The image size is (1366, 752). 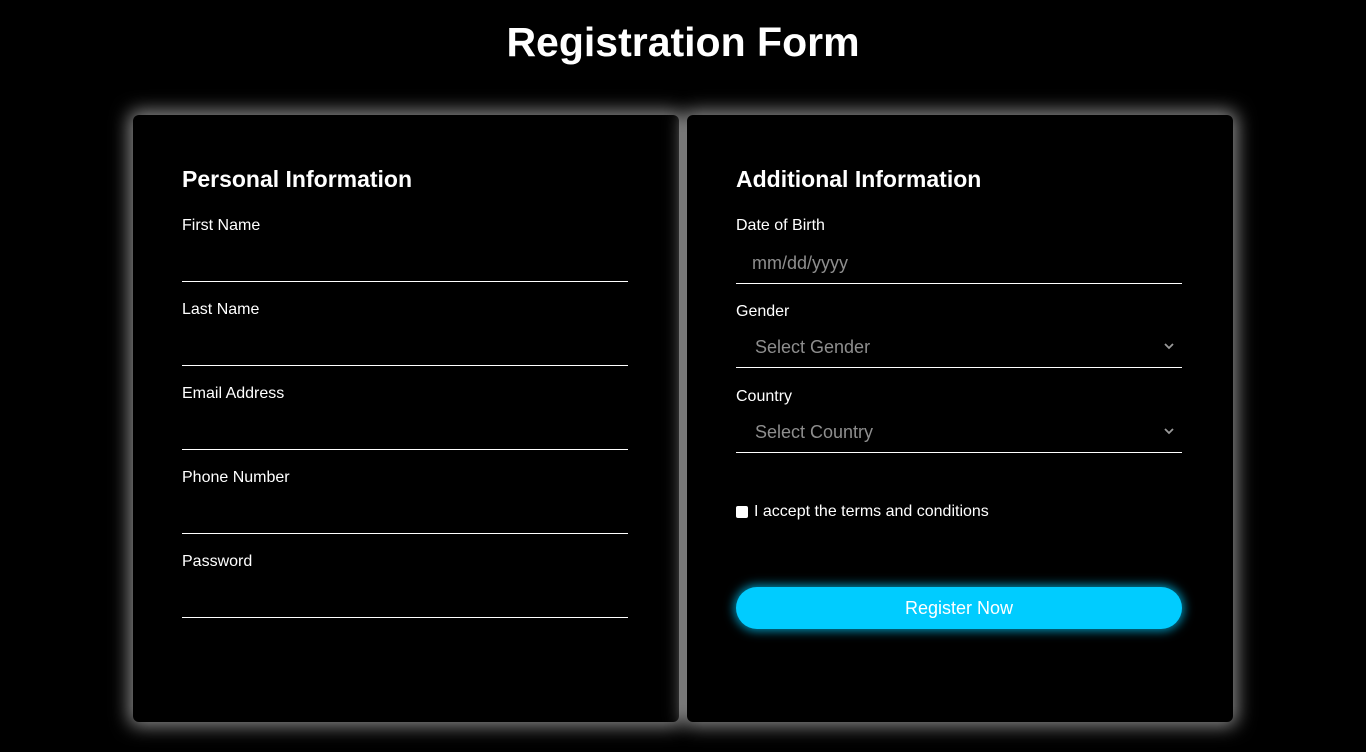 I want to click on date-of-birth-input: mm/dd/yyyy, so click(x=959, y=265).